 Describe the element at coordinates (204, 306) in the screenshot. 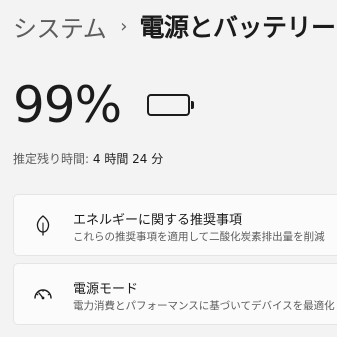

I see `card-description: 電力消費とパフォーマンスに基づいてデバイスを最適化` at that location.